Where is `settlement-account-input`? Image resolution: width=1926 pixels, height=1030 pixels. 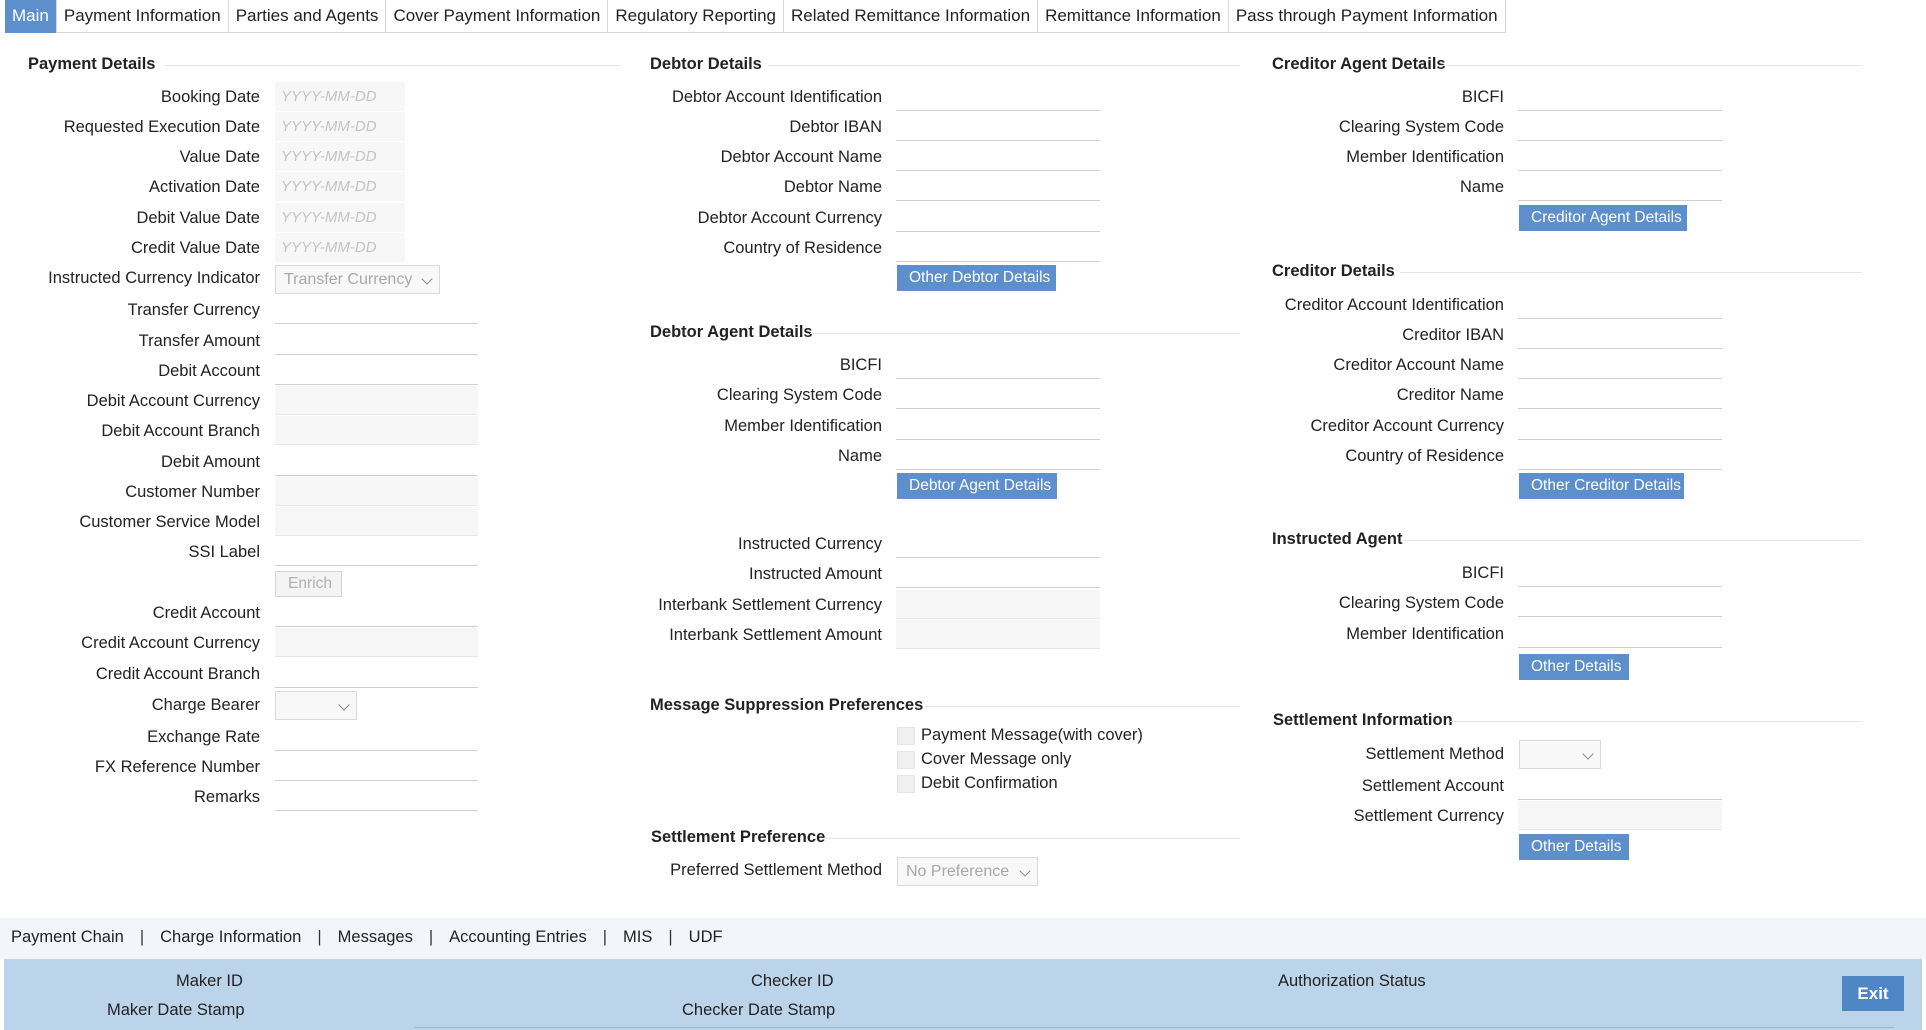
settlement-account-input is located at coordinates (1620, 785).